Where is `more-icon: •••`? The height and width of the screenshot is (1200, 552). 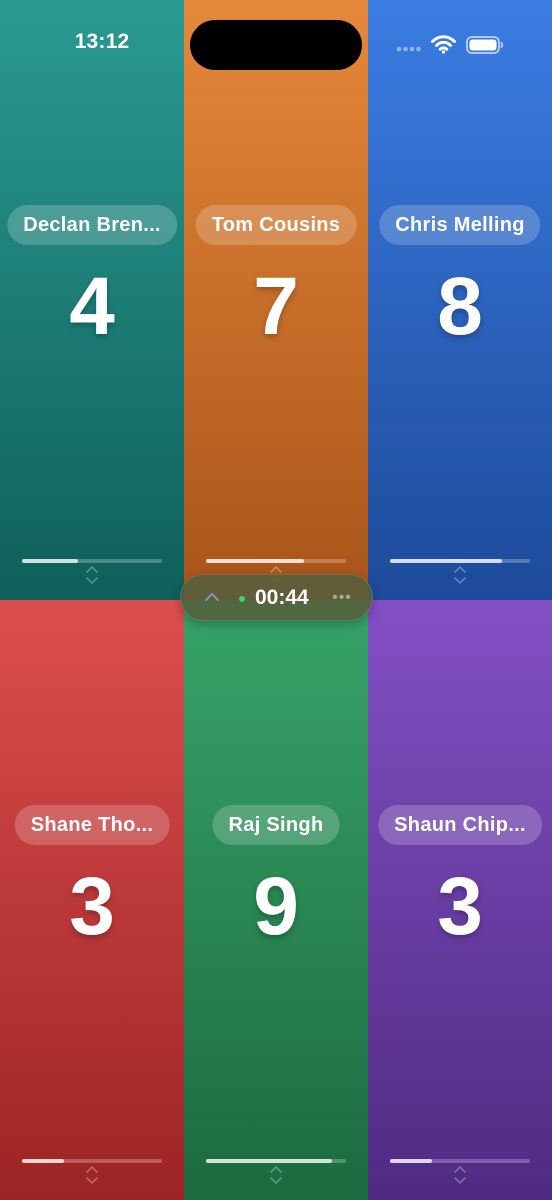
more-icon: ••• is located at coordinates (342, 598).